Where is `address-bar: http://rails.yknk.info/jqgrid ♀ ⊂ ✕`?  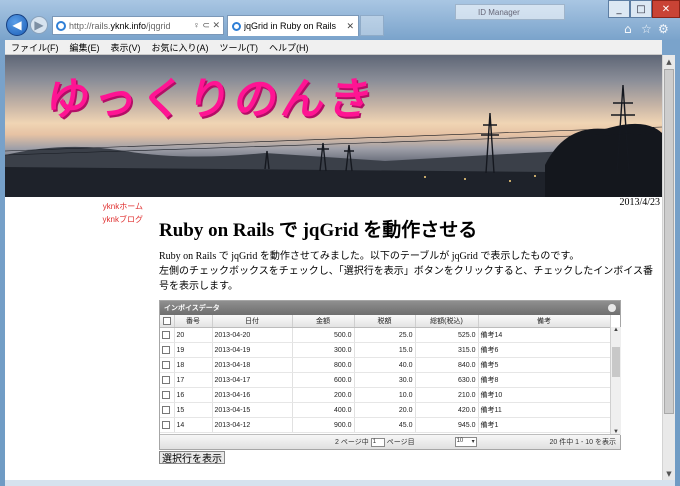
address-bar: http://rails.yknk.info/jqgrid ♀ ⊂ ✕ is located at coordinates (138, 25).